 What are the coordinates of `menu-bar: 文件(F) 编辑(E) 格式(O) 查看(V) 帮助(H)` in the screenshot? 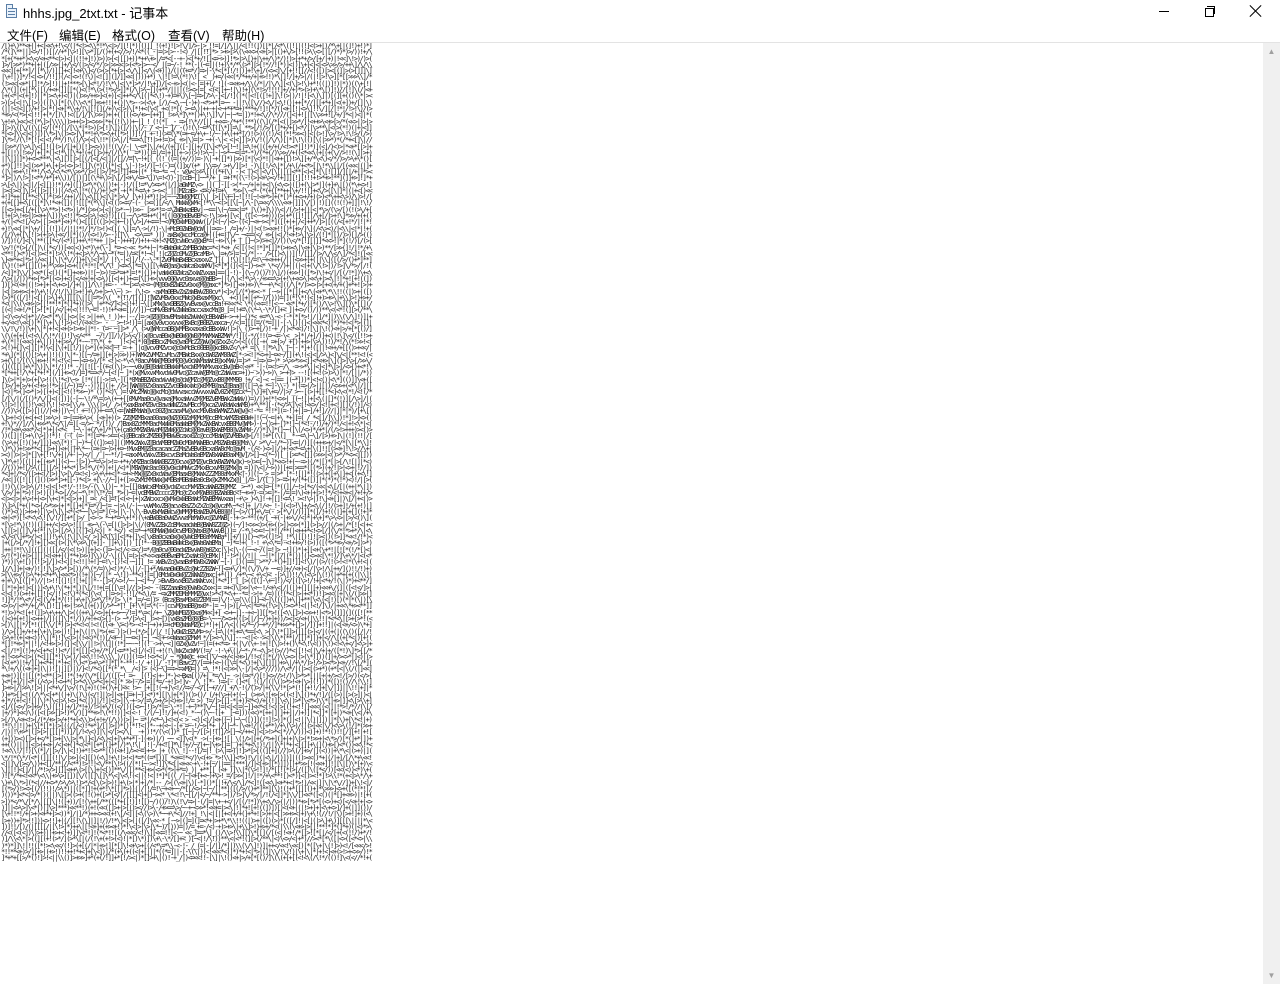 It's located at (640, 33).